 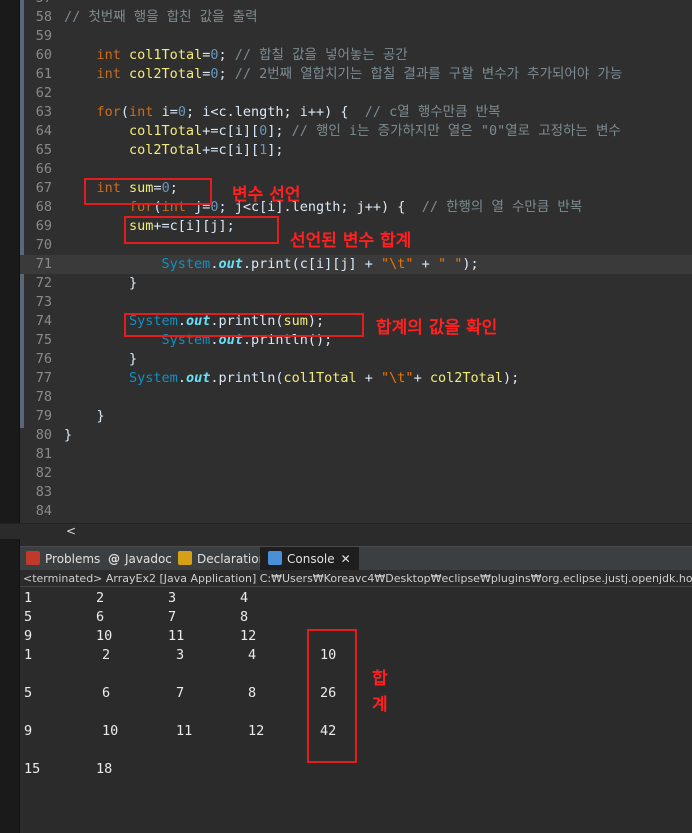 I want to click on line-number: 70, so click(x=43, y=245).